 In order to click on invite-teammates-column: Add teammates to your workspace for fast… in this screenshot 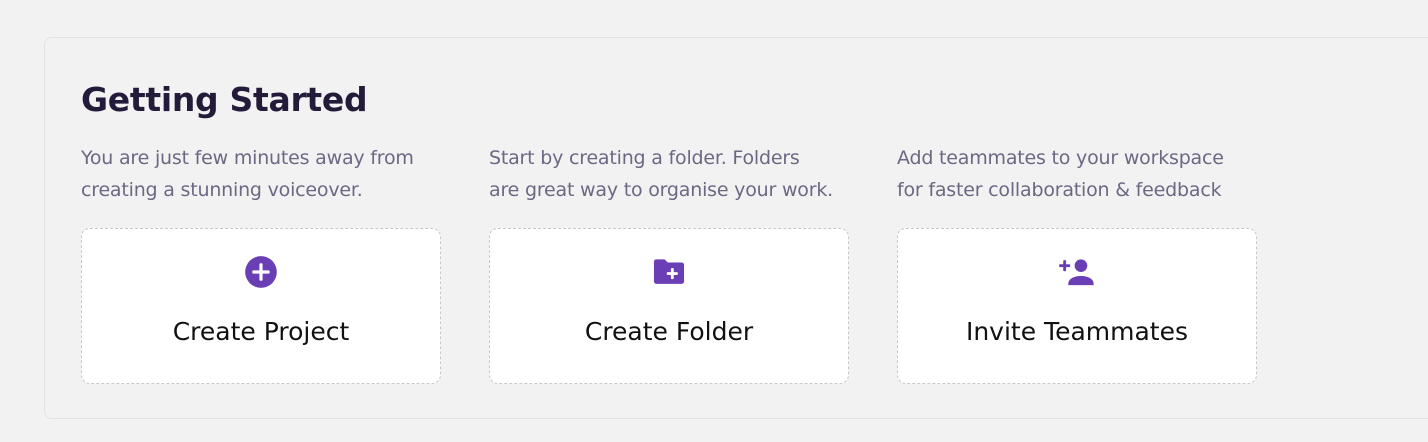, I will do `click(1077, 263)`.